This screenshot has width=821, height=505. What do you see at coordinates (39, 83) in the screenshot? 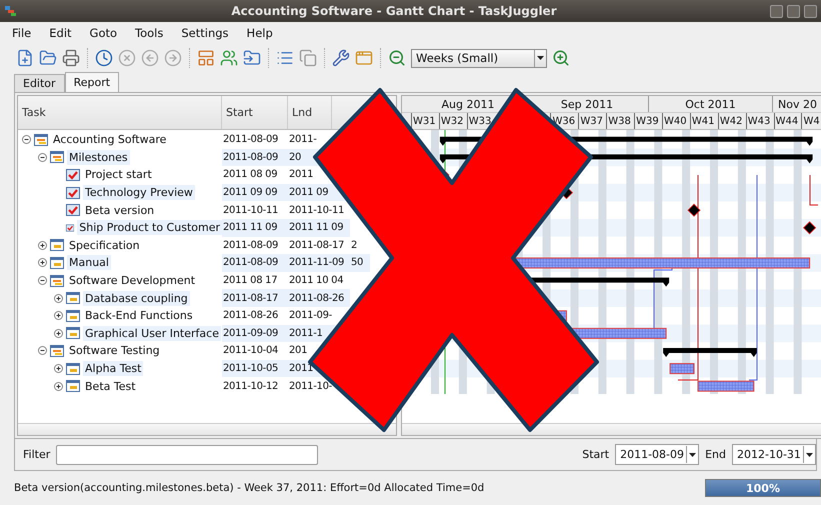
I see `tab: Editor` at bounding box center [39, 83].